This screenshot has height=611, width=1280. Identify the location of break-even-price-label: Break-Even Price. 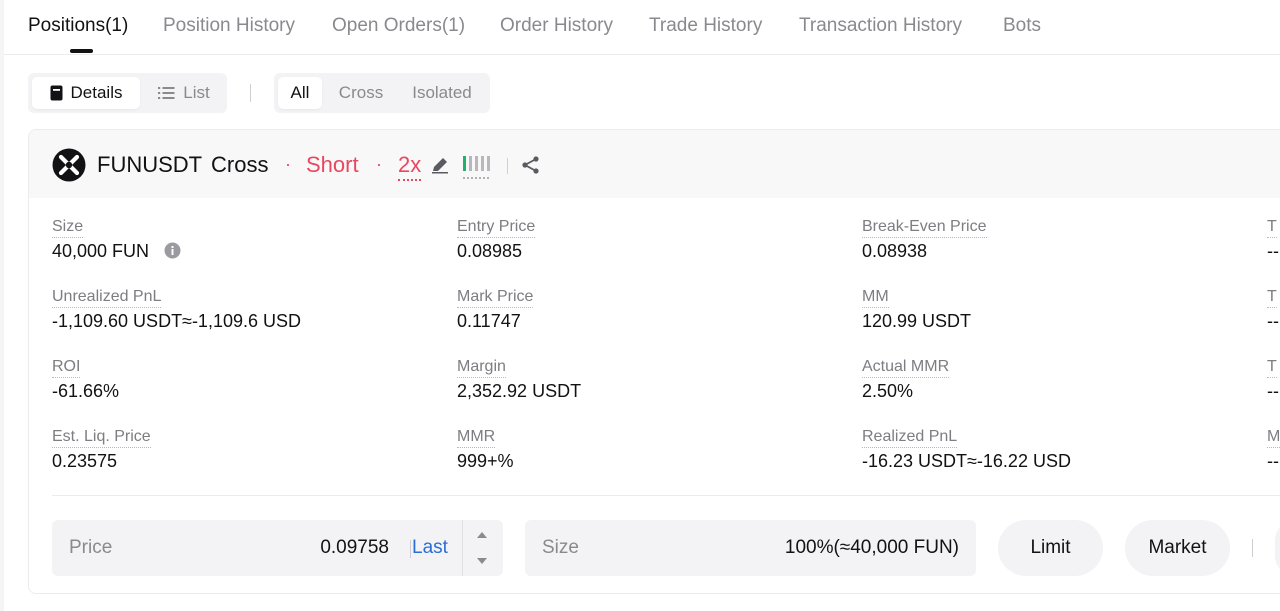
(924, 228).